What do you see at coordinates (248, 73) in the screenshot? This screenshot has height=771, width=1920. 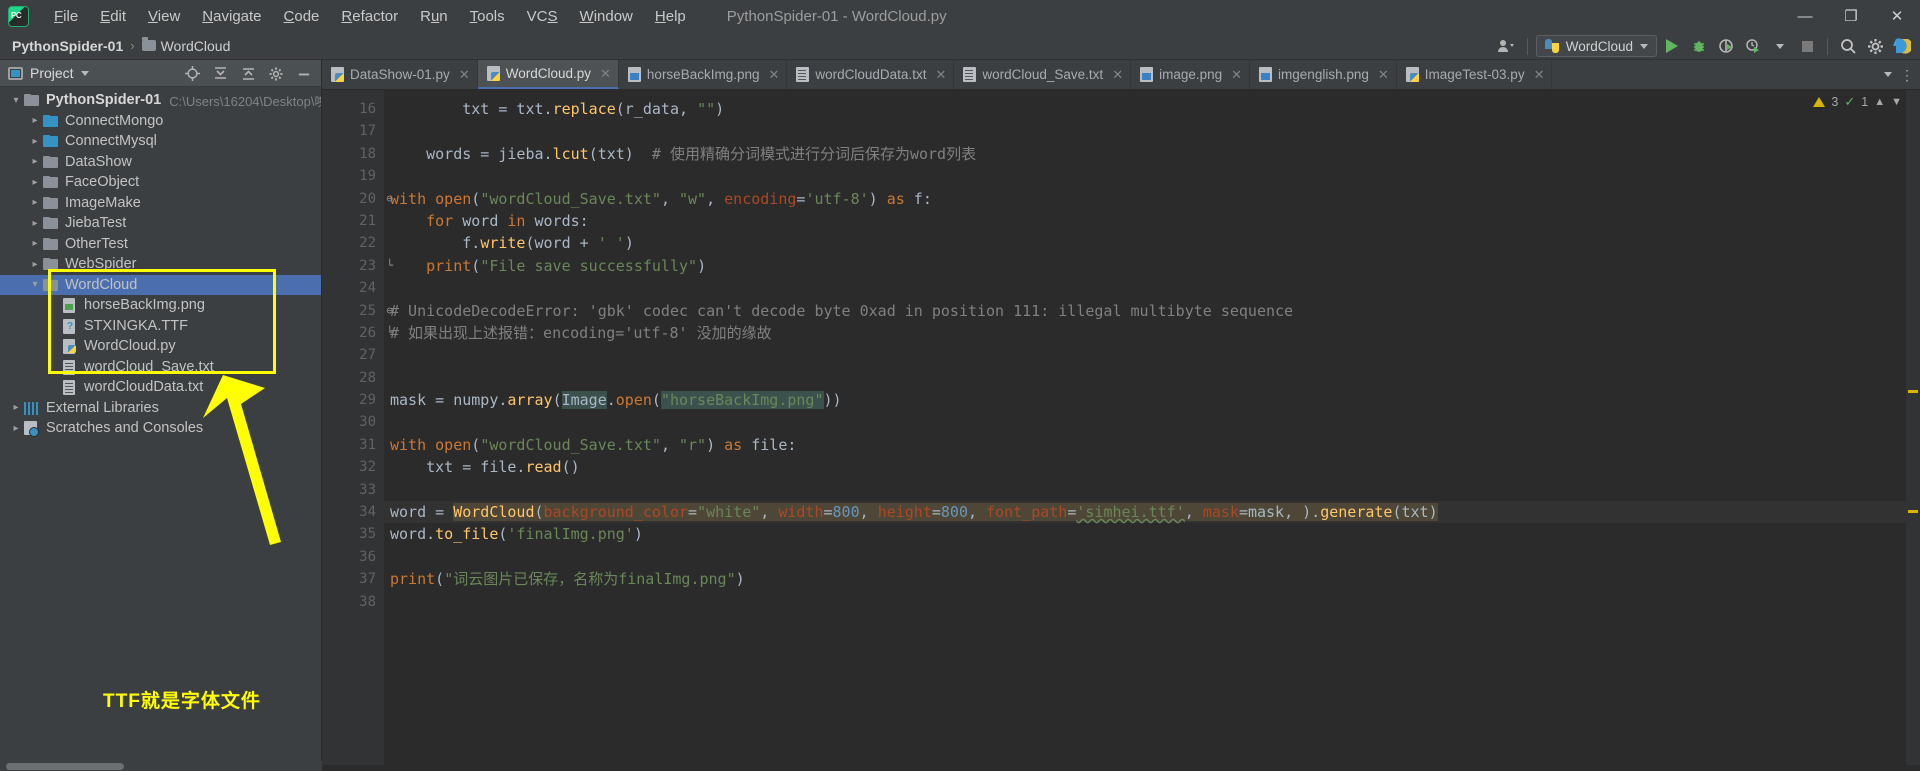 I see `expand-icon` at bounding box center [248, 73].